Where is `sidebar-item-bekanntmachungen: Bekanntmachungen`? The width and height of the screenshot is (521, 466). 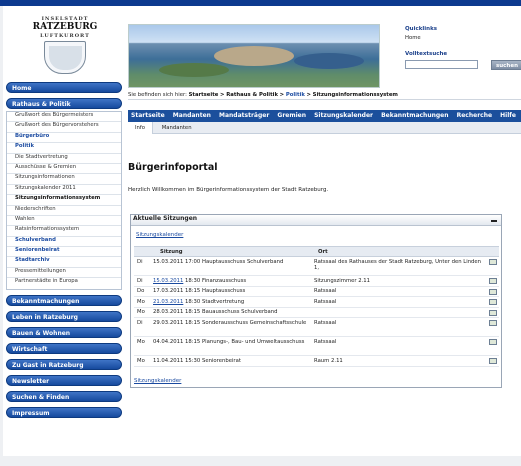
sidebar-item-bekanntmachungen: Bekanntmachungen is located at coordinates (64, 300).